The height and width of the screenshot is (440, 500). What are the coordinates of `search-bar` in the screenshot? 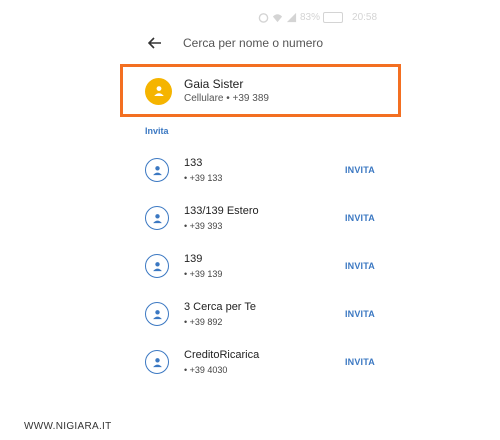 It's located at (265, 43).